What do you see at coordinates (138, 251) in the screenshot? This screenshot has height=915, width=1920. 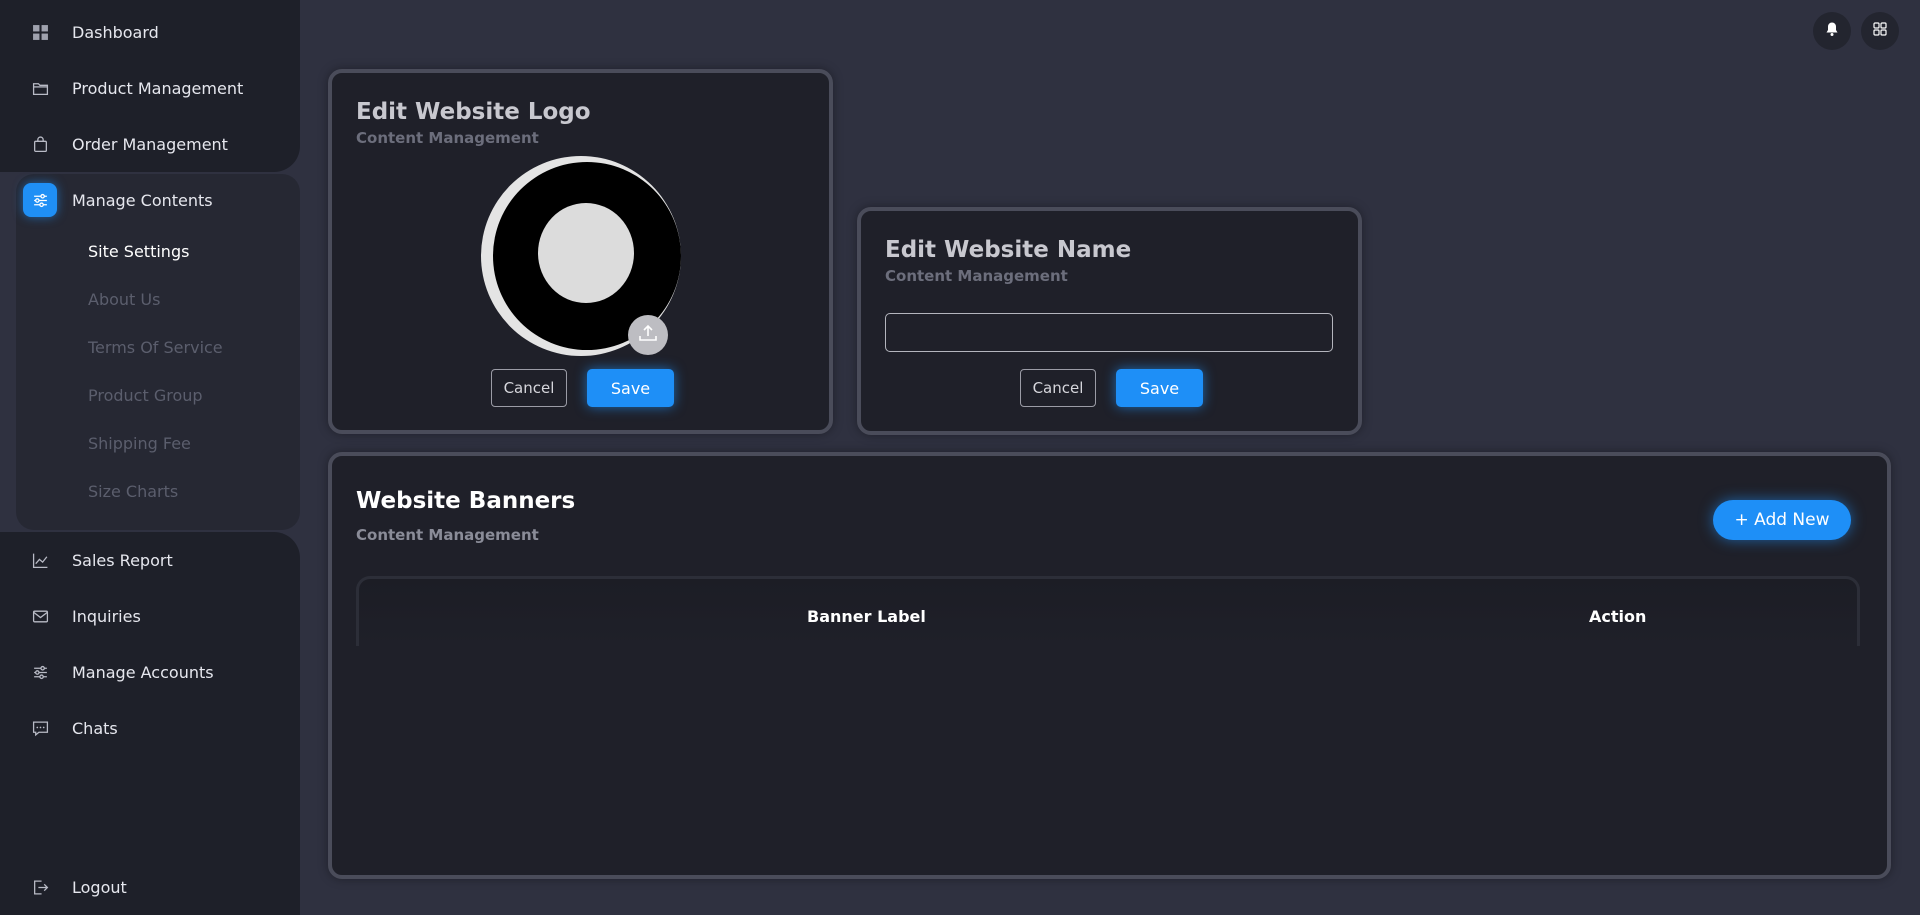 I see `submenu-item-site-settings: Site Settings` at bounding box center [138, 251].